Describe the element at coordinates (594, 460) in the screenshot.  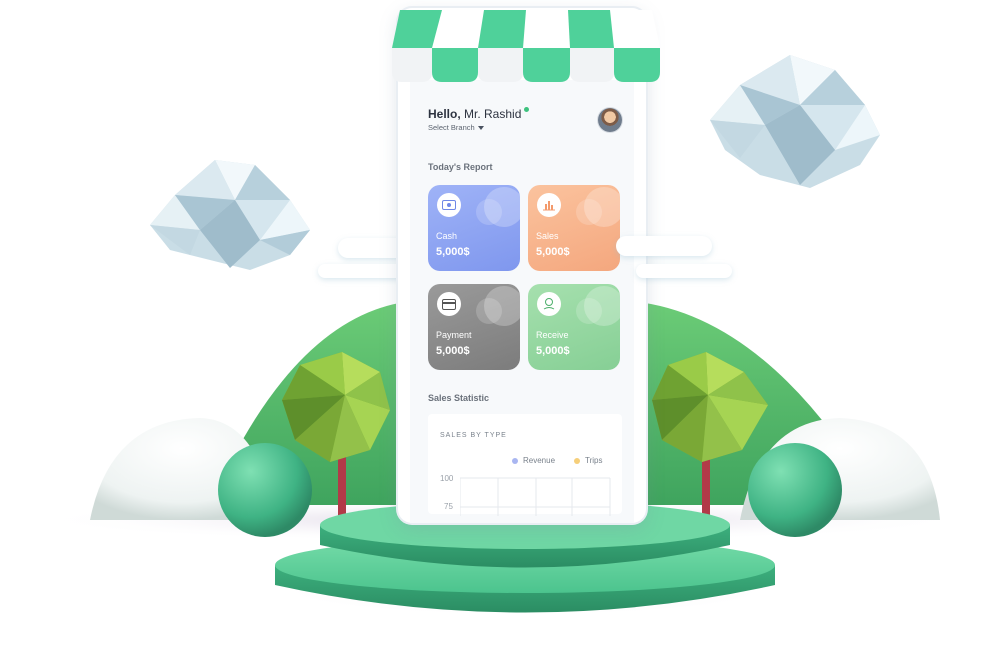
I see `legend-label: Trips` at that location.